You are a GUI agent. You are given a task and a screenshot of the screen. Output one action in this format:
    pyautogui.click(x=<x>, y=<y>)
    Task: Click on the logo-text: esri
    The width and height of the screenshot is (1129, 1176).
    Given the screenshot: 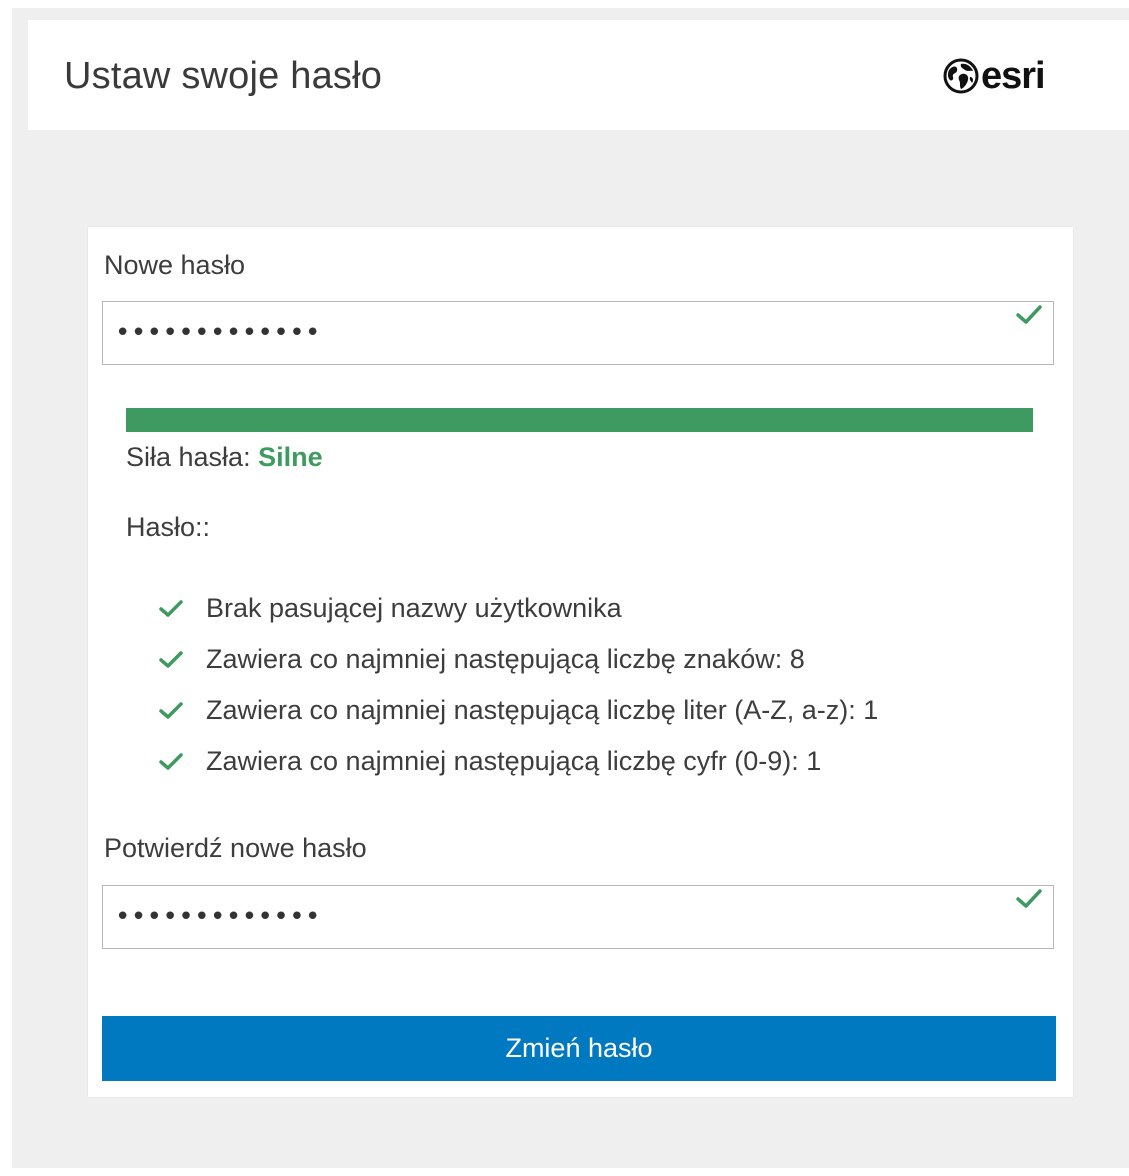 What is the action you would take?
    pyautogui.click(x=1013, y=76)
    